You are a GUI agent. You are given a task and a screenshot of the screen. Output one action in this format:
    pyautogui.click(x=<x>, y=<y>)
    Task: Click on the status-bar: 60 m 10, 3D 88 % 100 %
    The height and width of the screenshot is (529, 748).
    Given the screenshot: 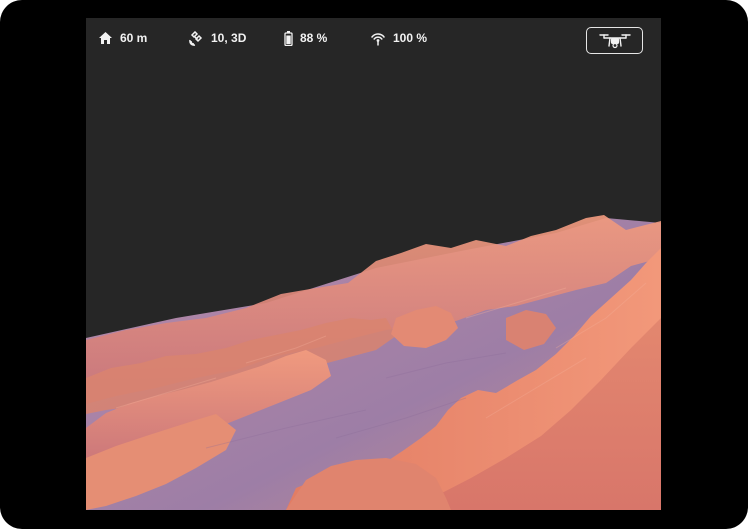 What is the action you would take?
    pyautogui.click(x=373, y=38)
    